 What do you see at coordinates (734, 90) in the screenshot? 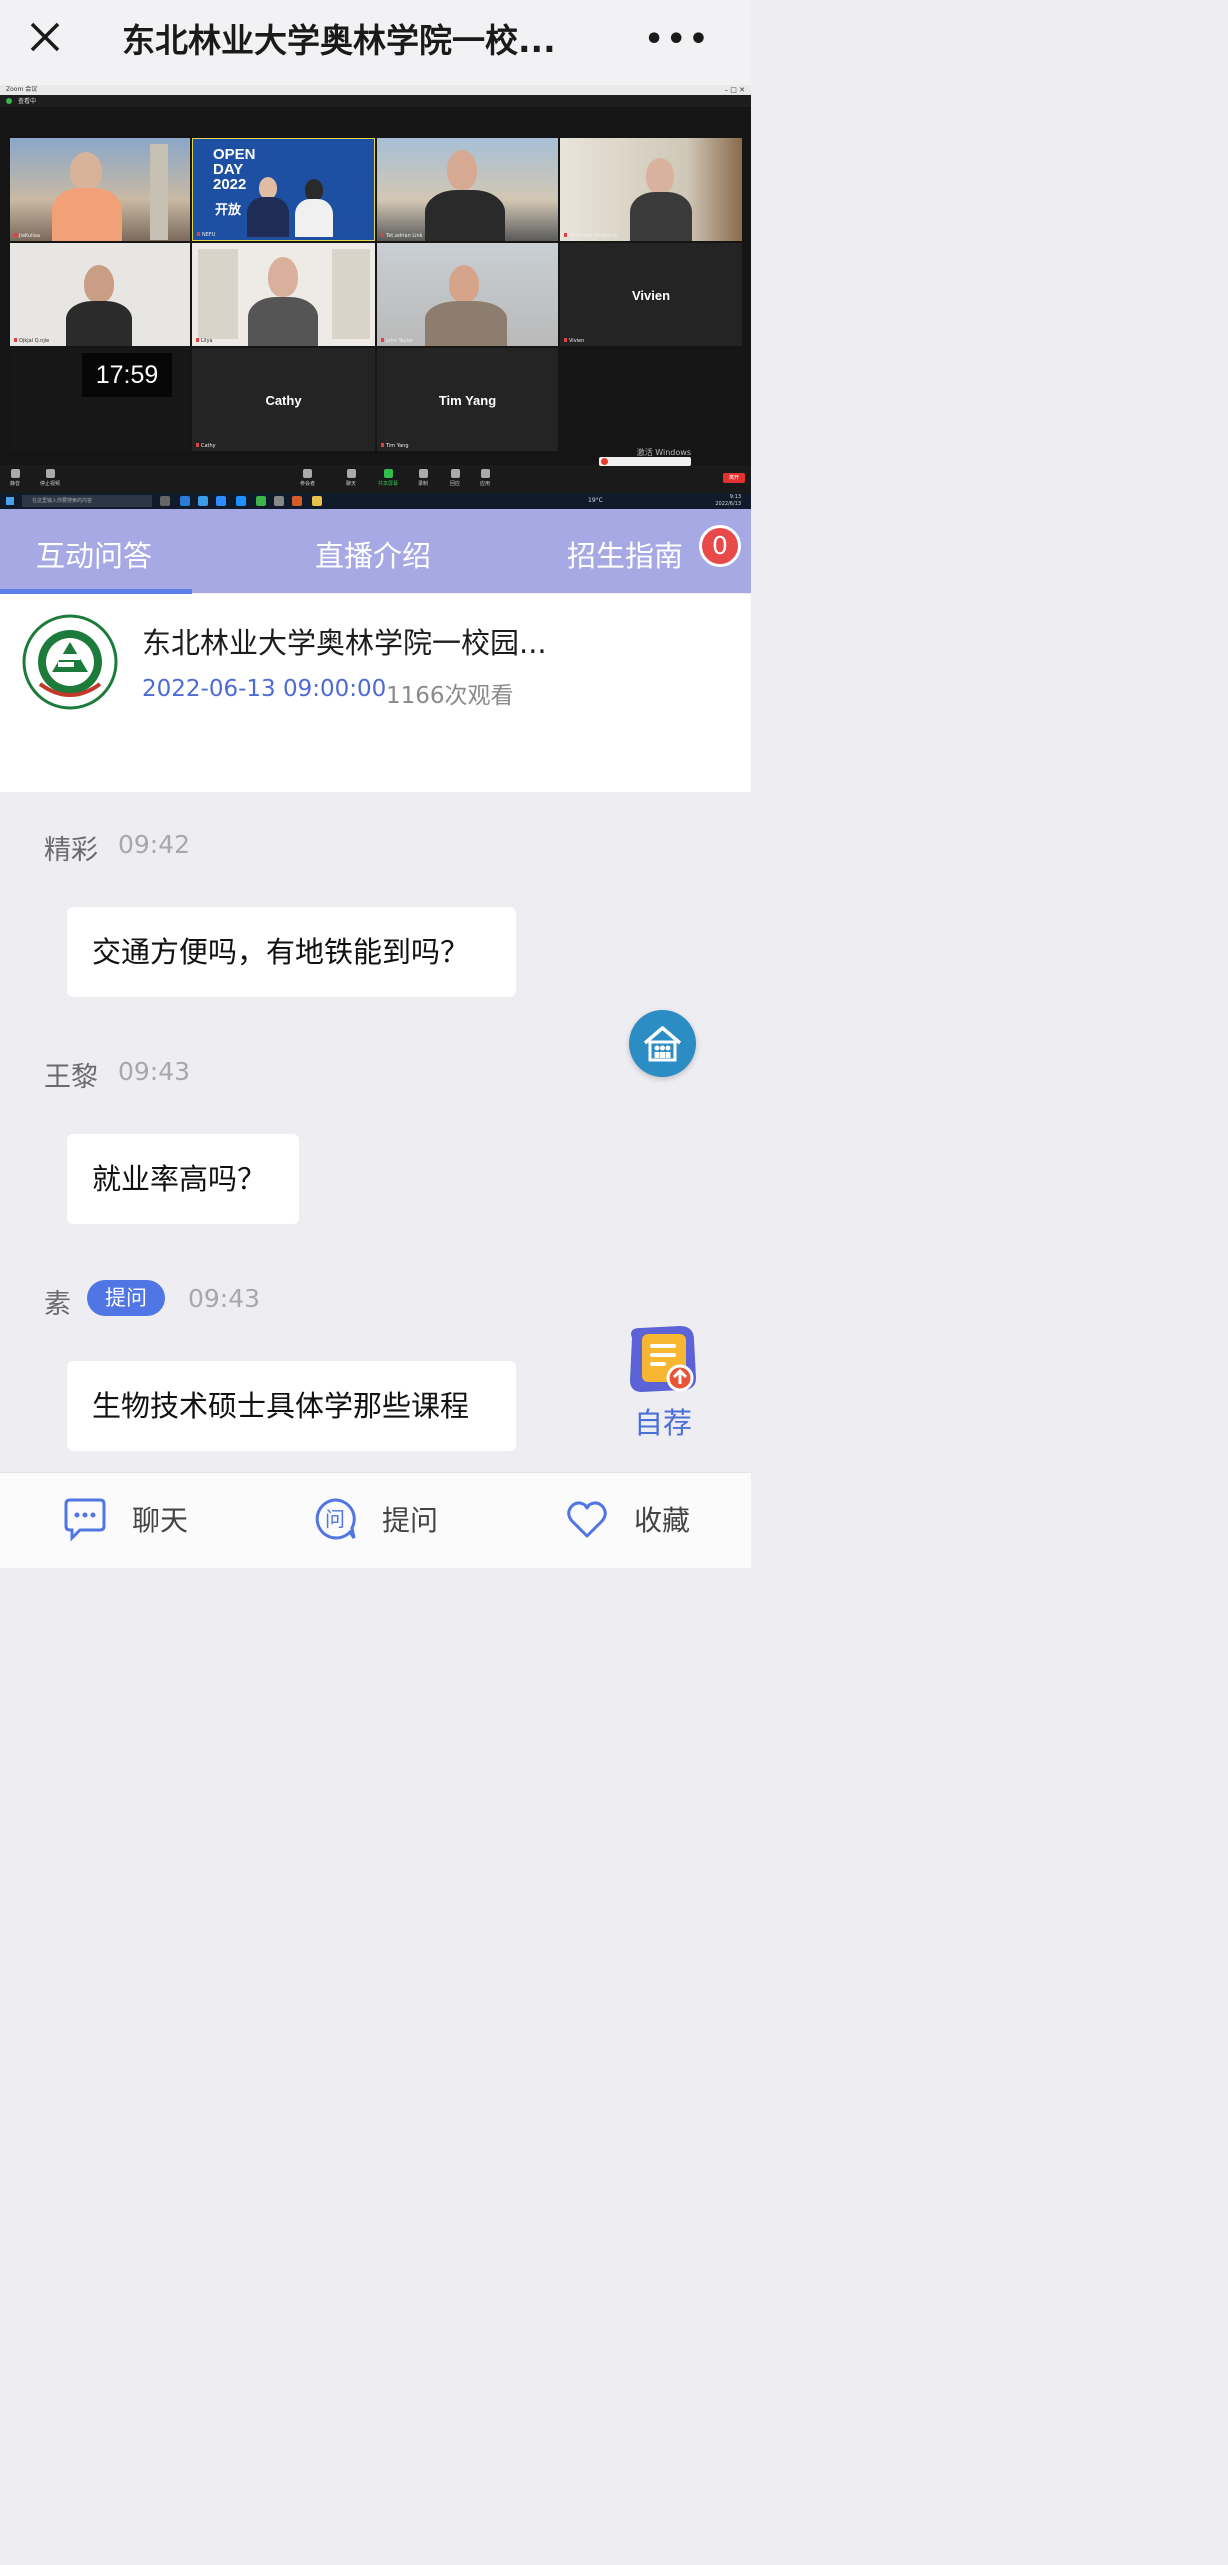
I see `window-controls: – □ ✕` at bounding box center [734, 90].